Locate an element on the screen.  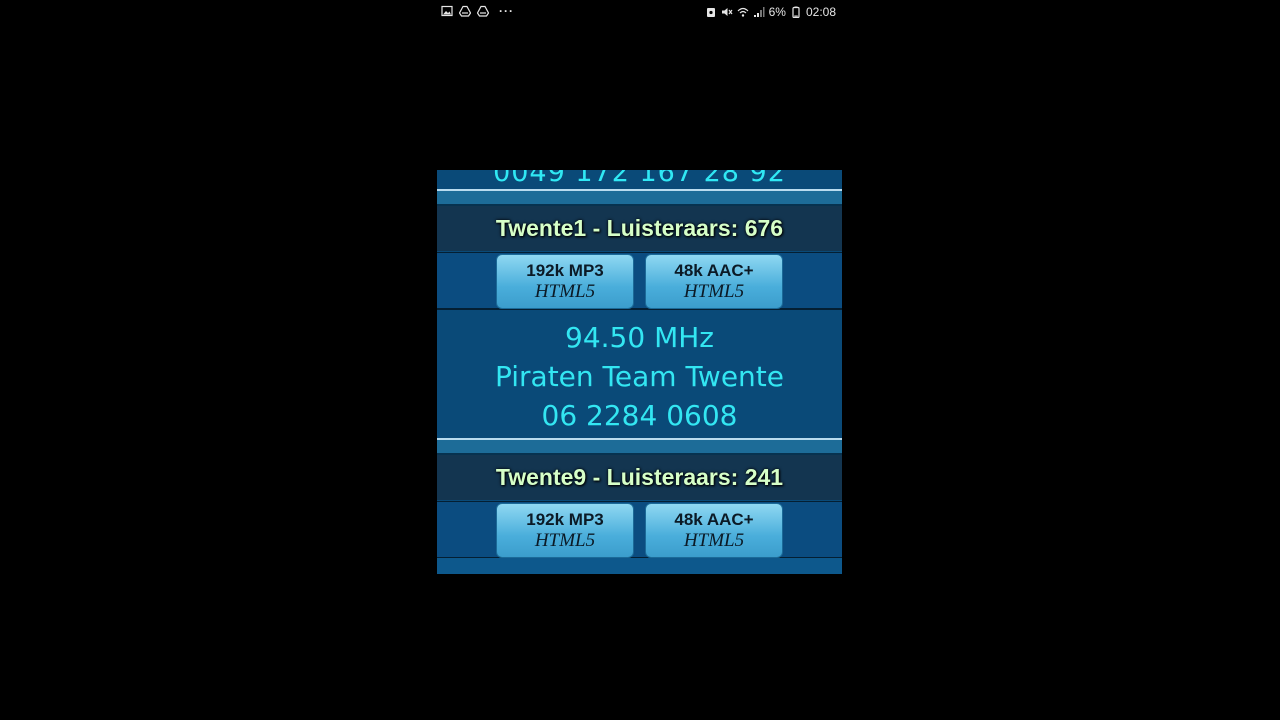
clock: 02:08 is located at coordinates (820, 12).